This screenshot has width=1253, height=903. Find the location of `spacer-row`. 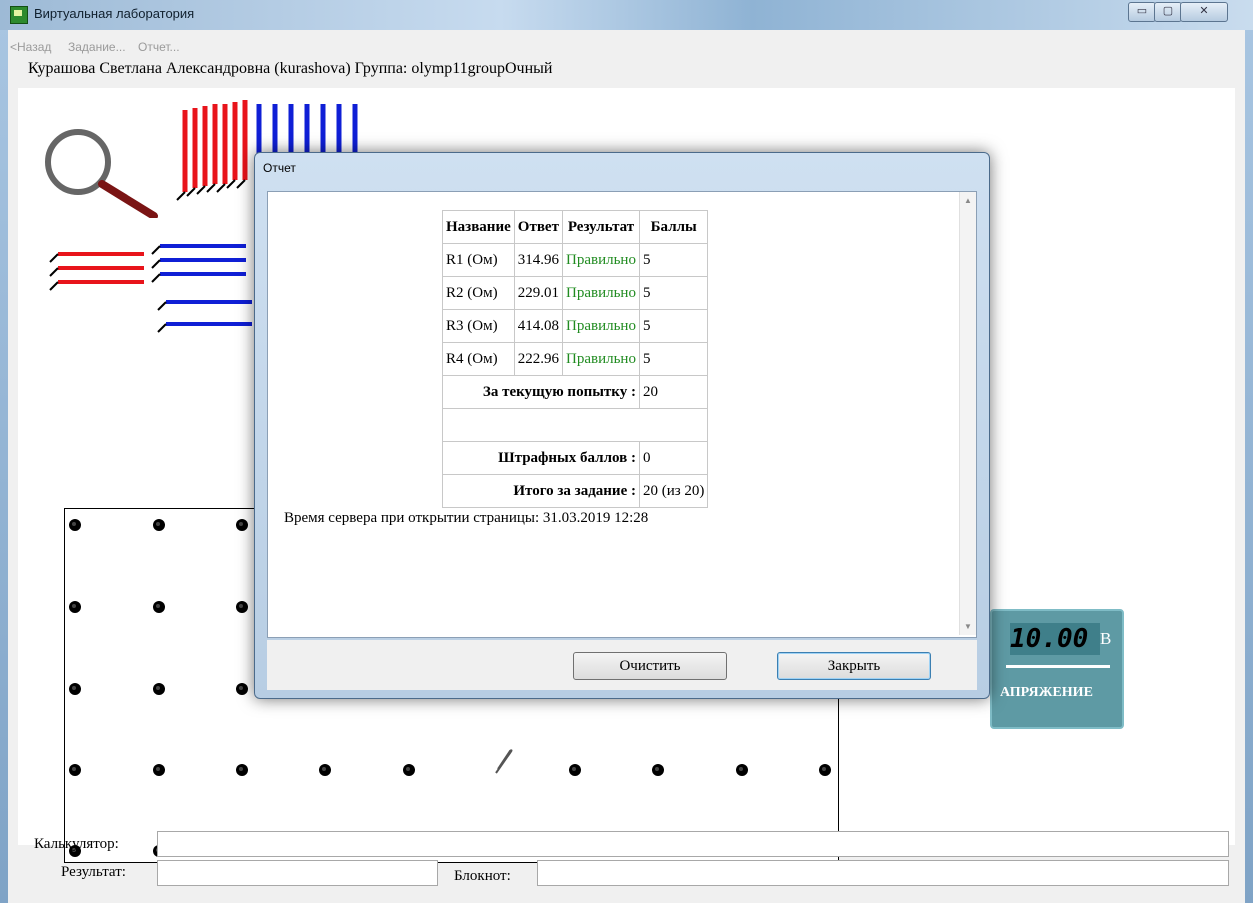

spacer-row is located at coordinates (575, 425).